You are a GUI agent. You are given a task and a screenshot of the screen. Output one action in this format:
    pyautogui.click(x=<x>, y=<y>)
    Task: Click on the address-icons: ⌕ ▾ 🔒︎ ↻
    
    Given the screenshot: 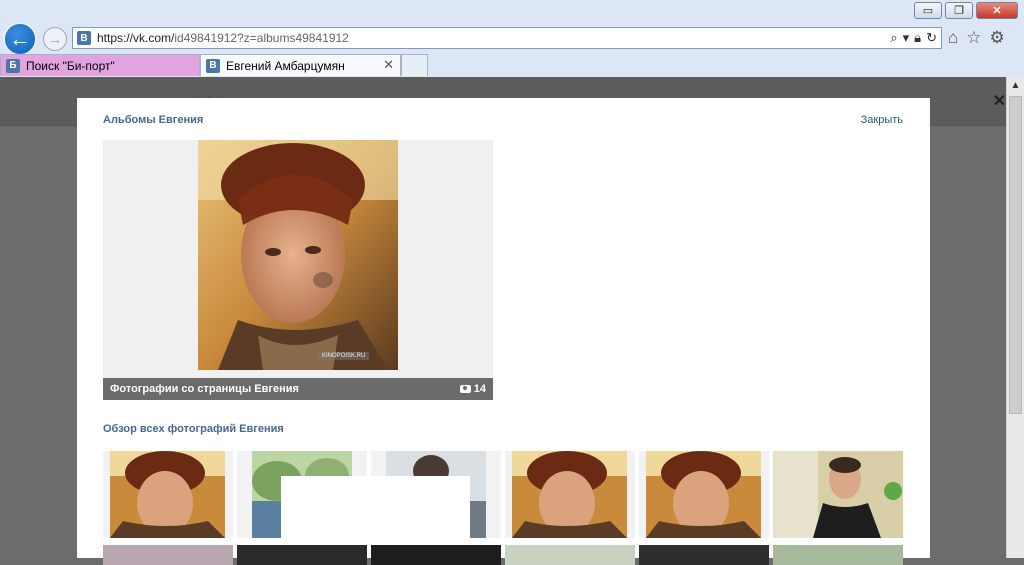 What is the action you would take?
    pyautogui.click(x=913, y=38)
    